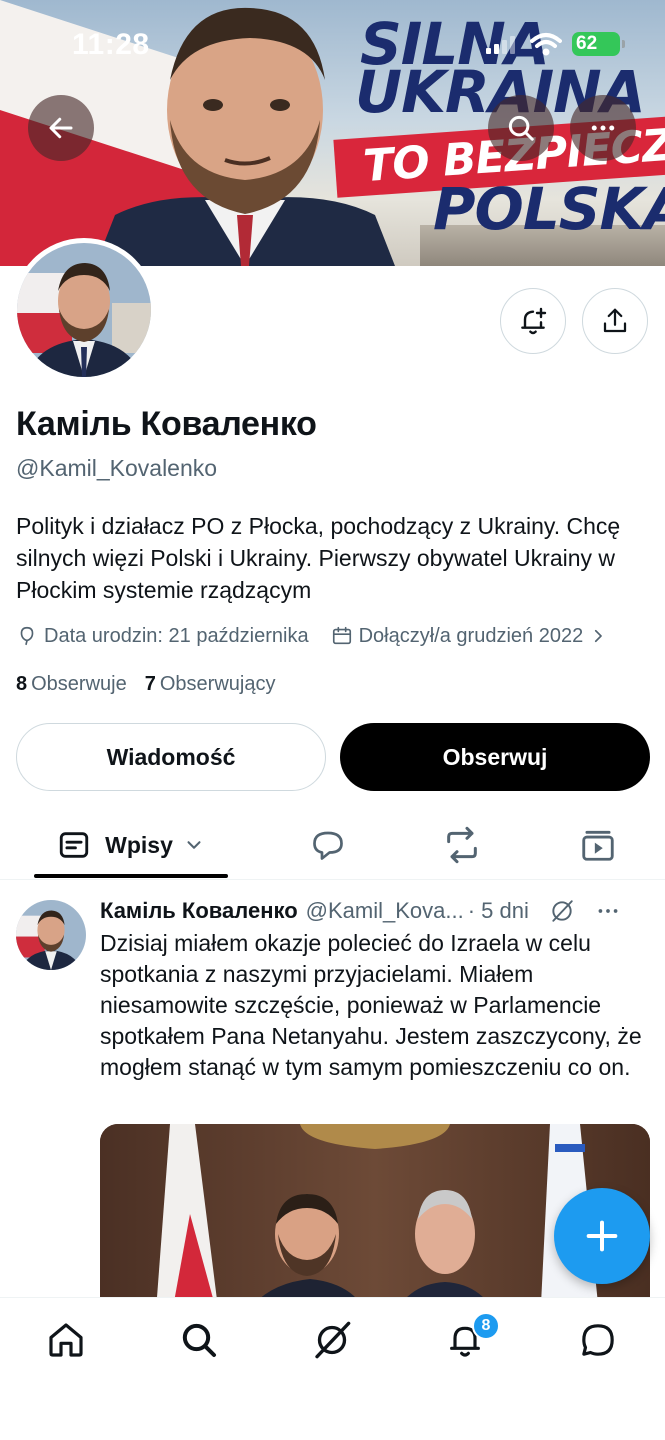 Image resolution: width=665 pixels, height=1440 pixels. Describe the element at coordinates (27, 636) in the screenshot. I see `balloon-icon` at that location.